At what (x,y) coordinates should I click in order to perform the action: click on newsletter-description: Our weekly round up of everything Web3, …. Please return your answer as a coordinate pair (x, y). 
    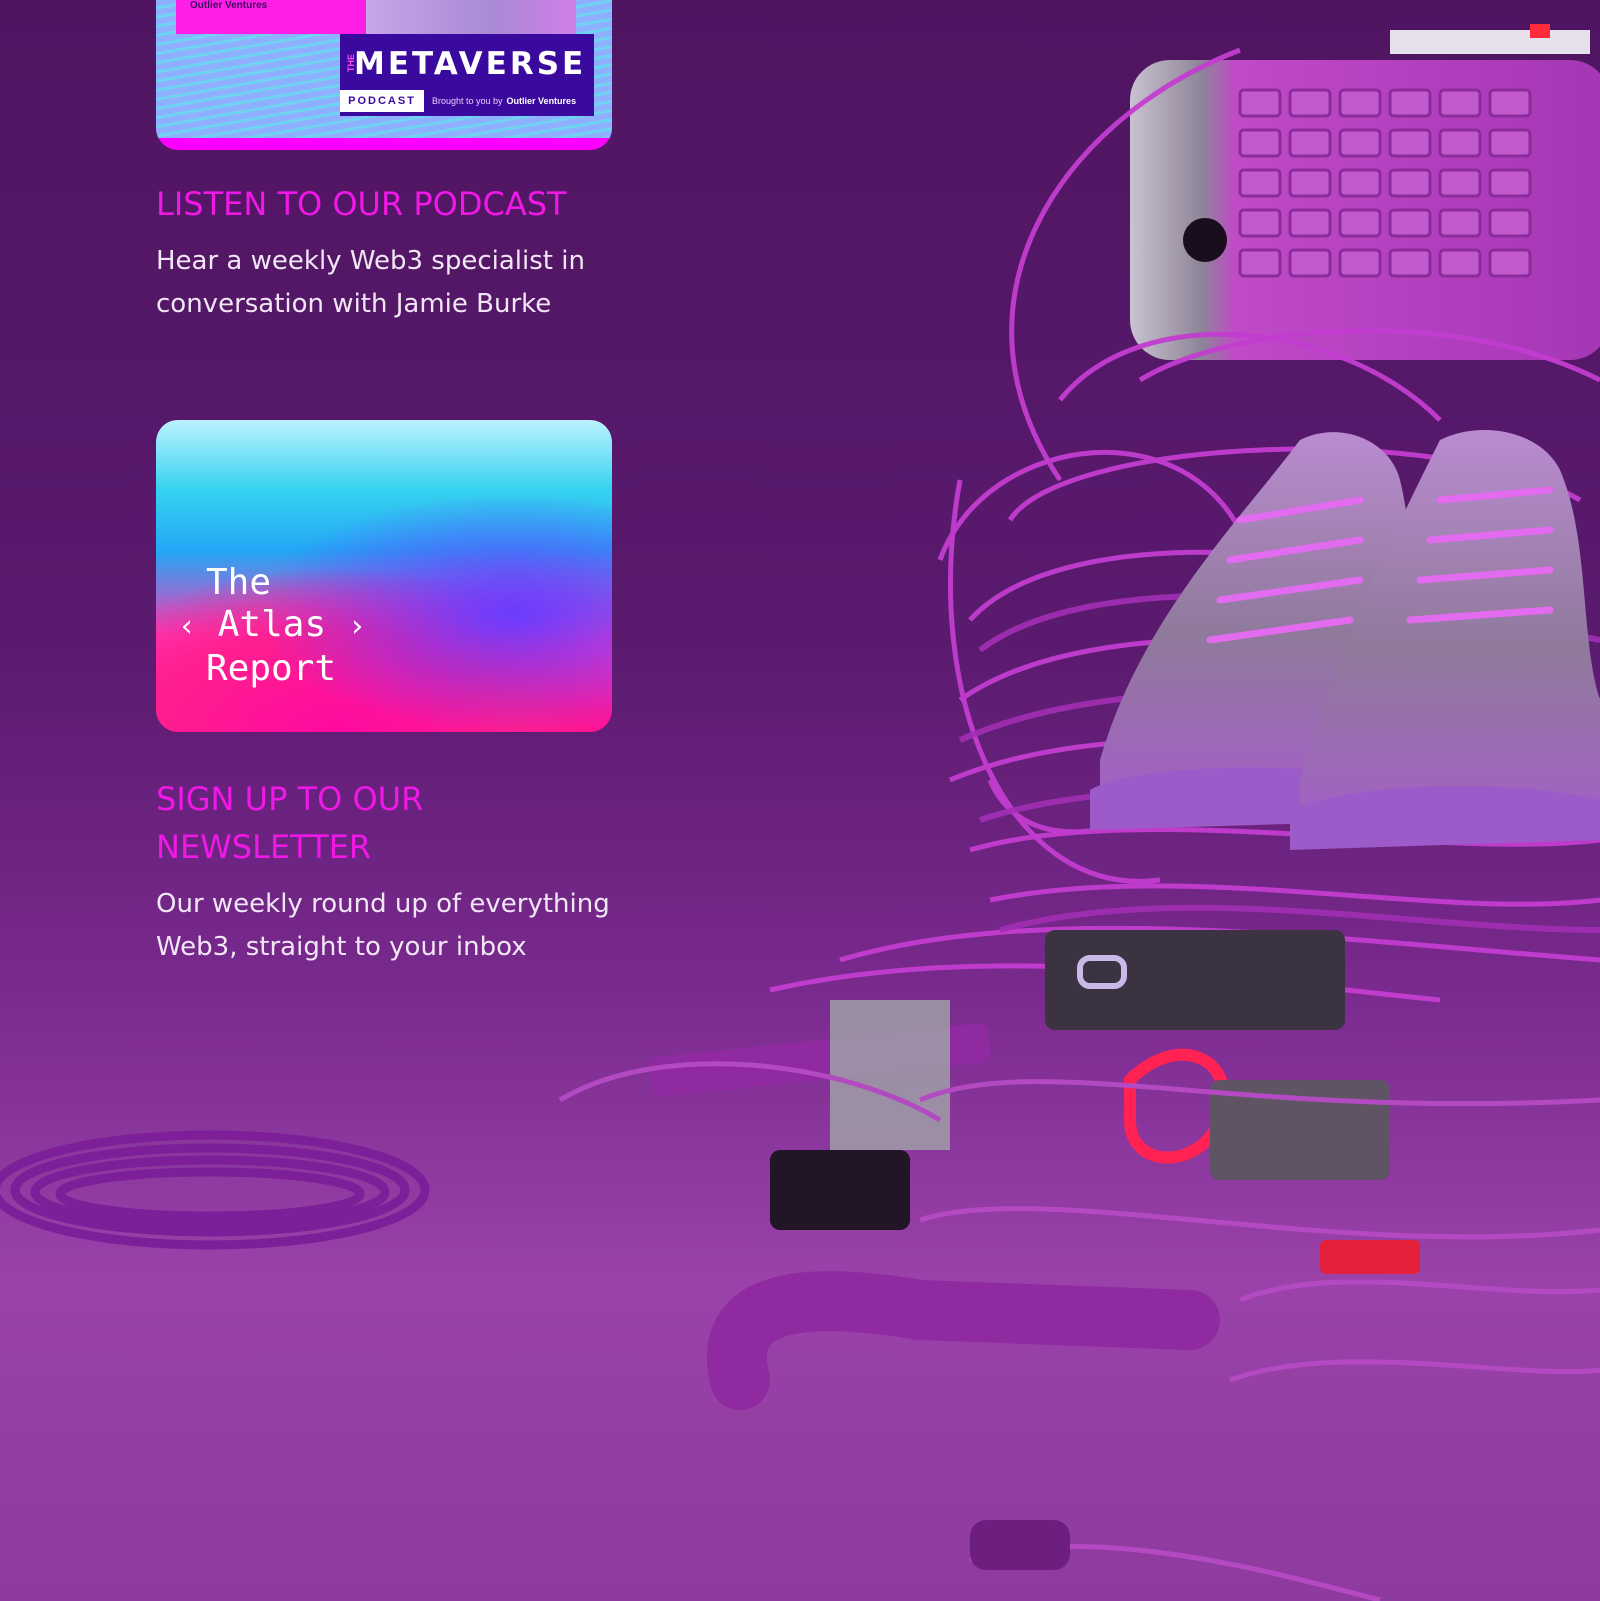
    Looking at the image, I should click on (383, 925).